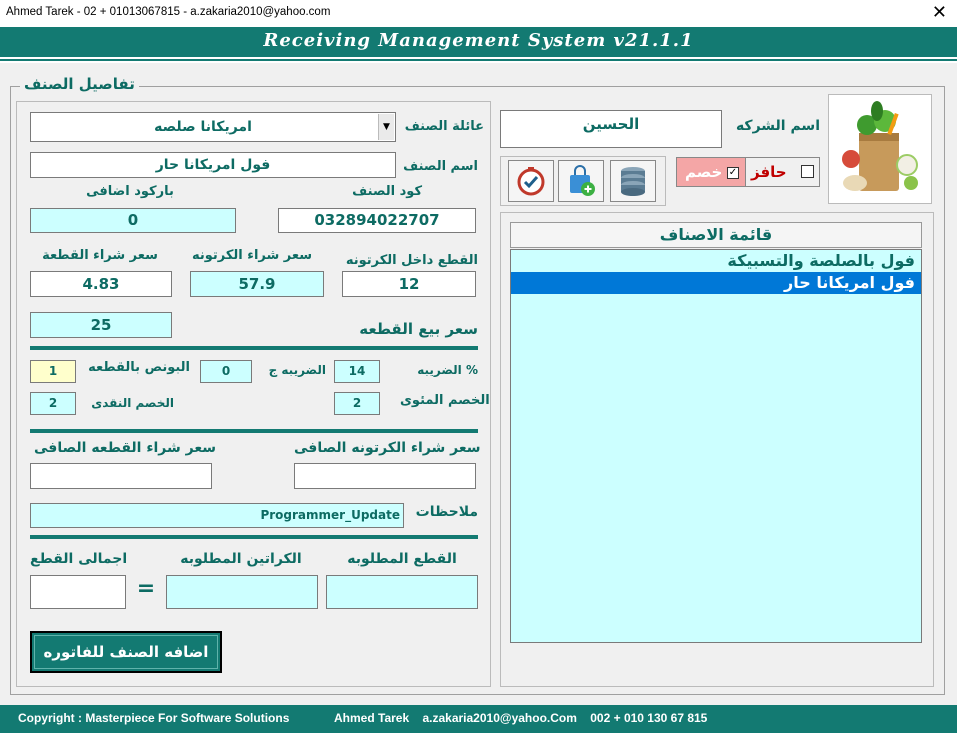 Image resolution: width=957 pixels, height=733 pixels. What do you see at coordinates (53, 371) in the screenshot?
I see `bonus-input: 1` at bounding box center [53, 371].